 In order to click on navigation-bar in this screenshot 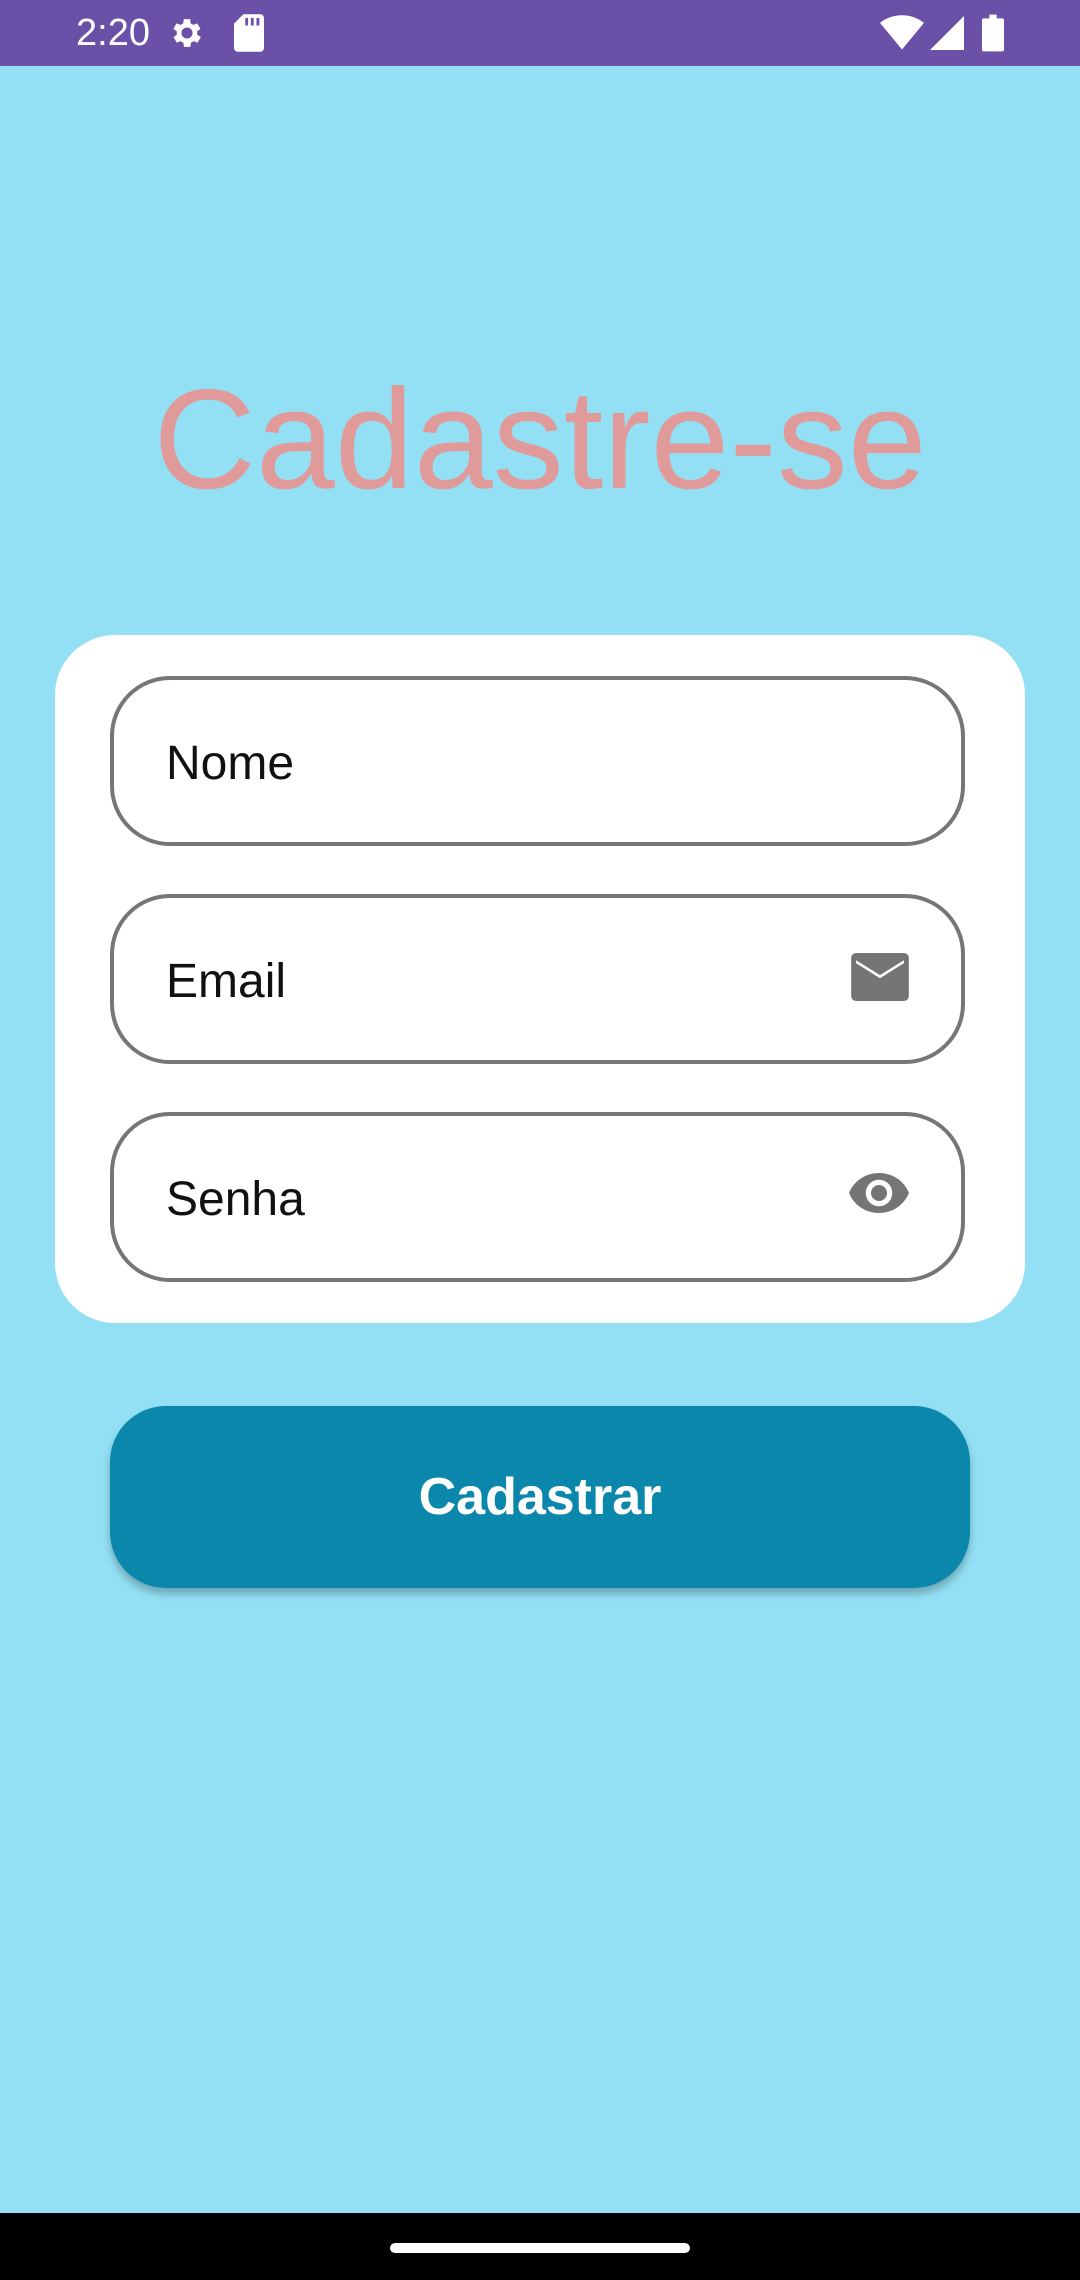, I will do `click(540, 2246)`.